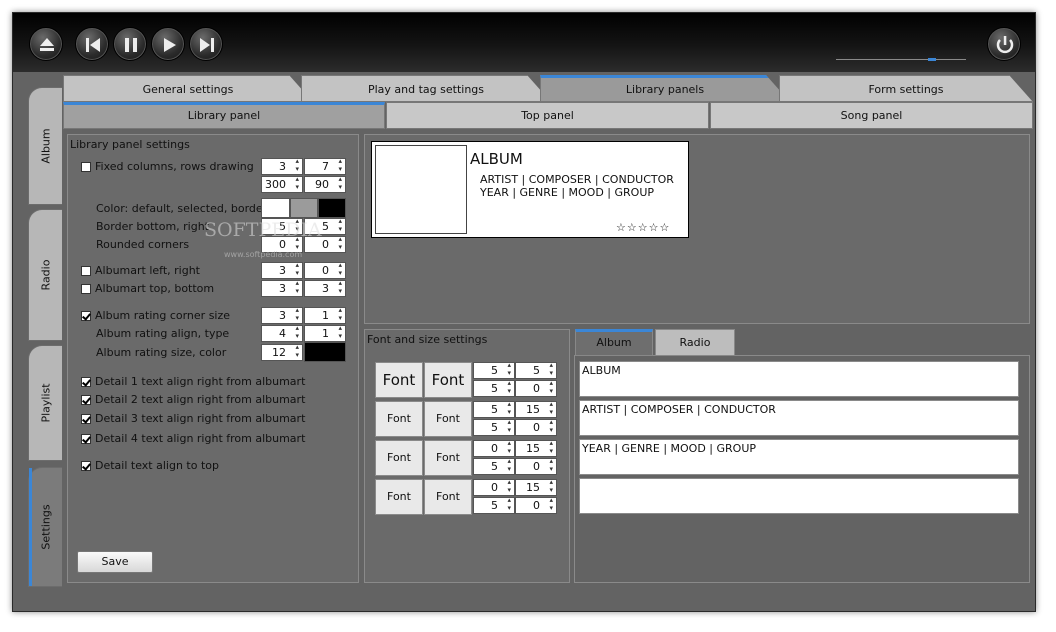 The width and height of the screenshot is (1056, 632). I want to click on save-button: Save, so click(115, 562).